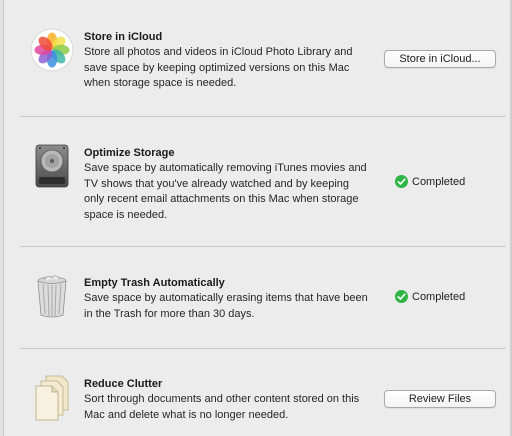 Image resolution: width=512 pixels, height=436 pixels. I want to click on section-title: Reduce Clutter, so click(123, 384).